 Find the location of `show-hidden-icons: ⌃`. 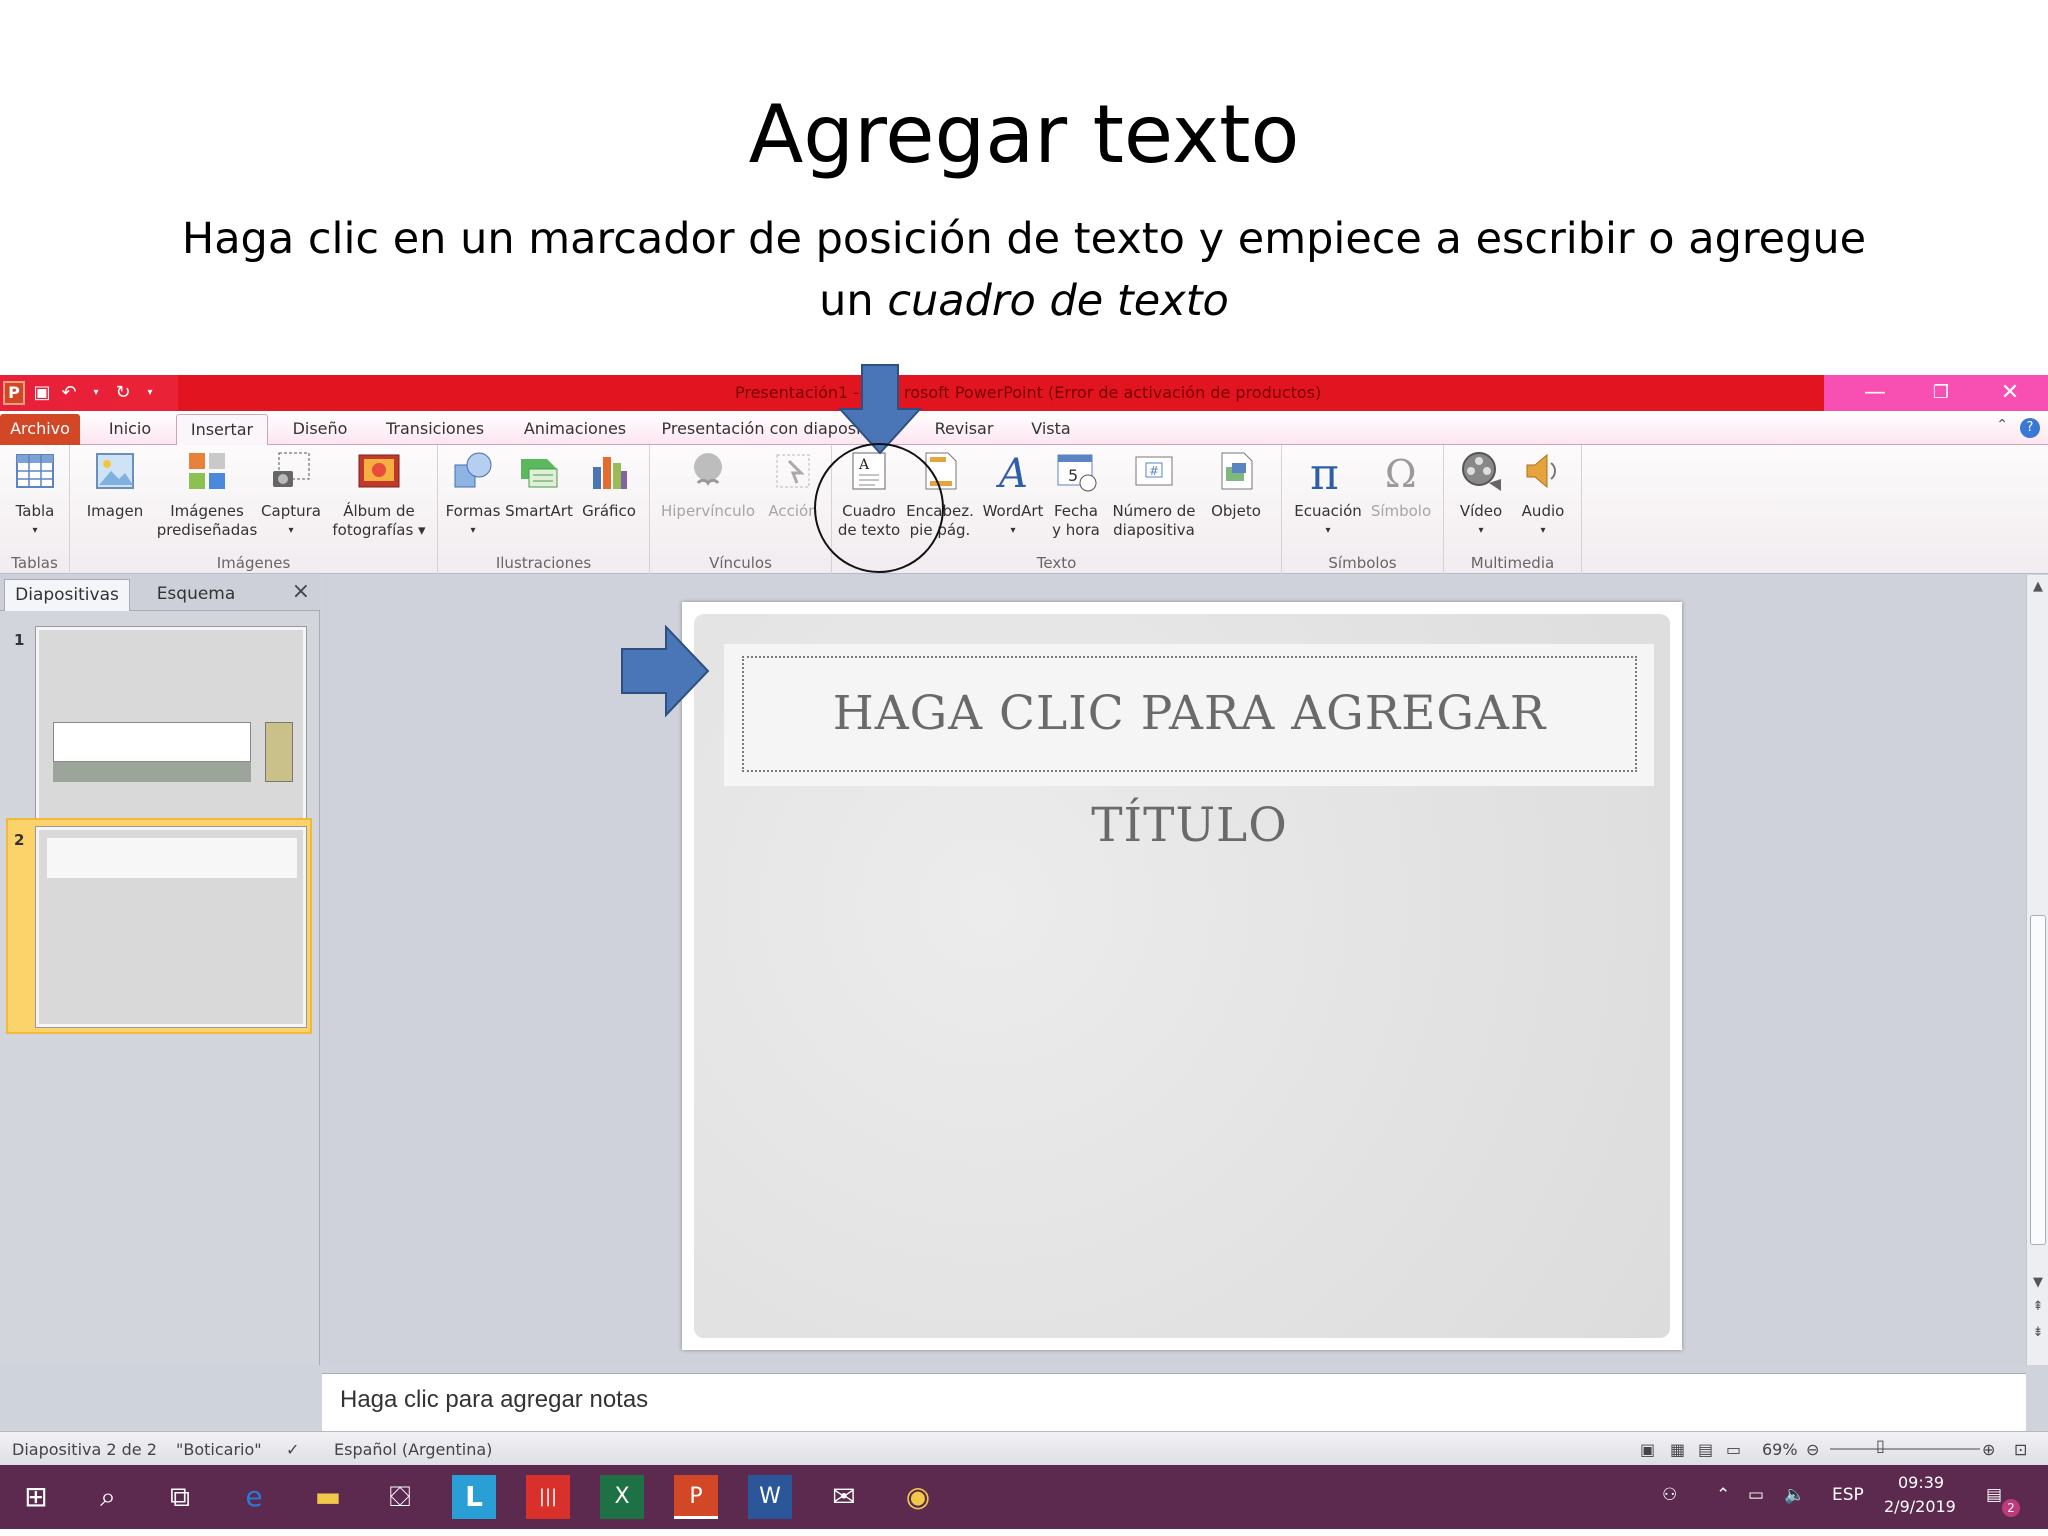

show-hidden-icons: ⌃ is located at coordinates (1723, 1495).